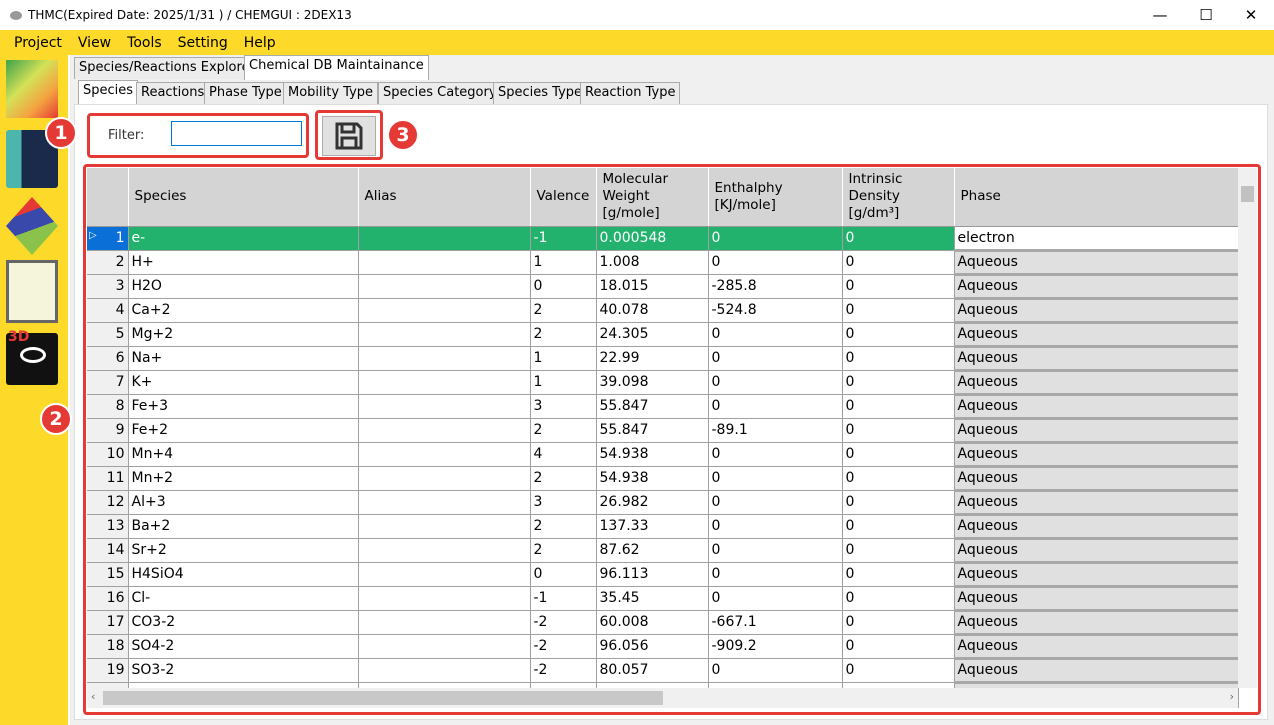 This screenshot has width=1274, height=725. Describe the element at coordinates (243, 670) in the screenshot. I see `species-cell: SO3-2` at that location.